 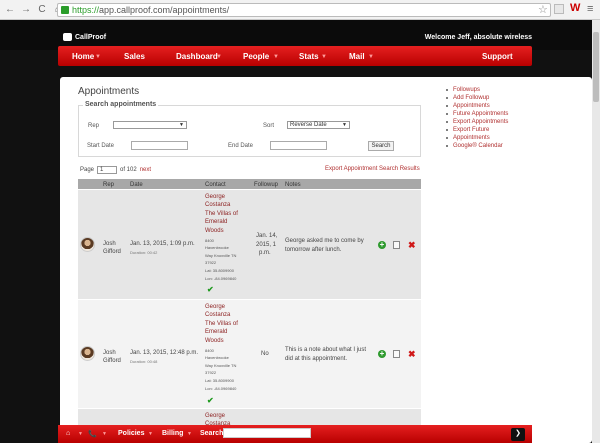 I want to click on end-date-input, so click(x=298, y=145).